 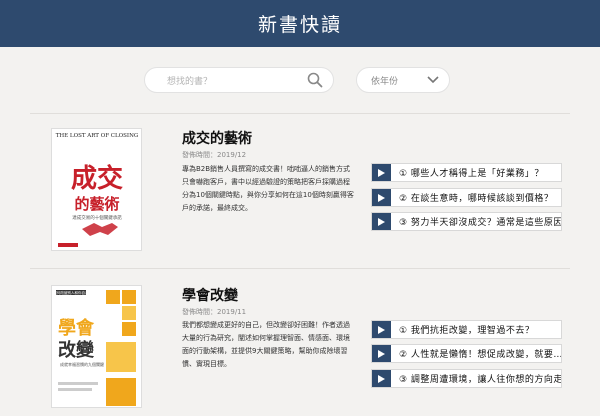 I want to click on book-title: 成交的藝術, so click(x=217, y=138).